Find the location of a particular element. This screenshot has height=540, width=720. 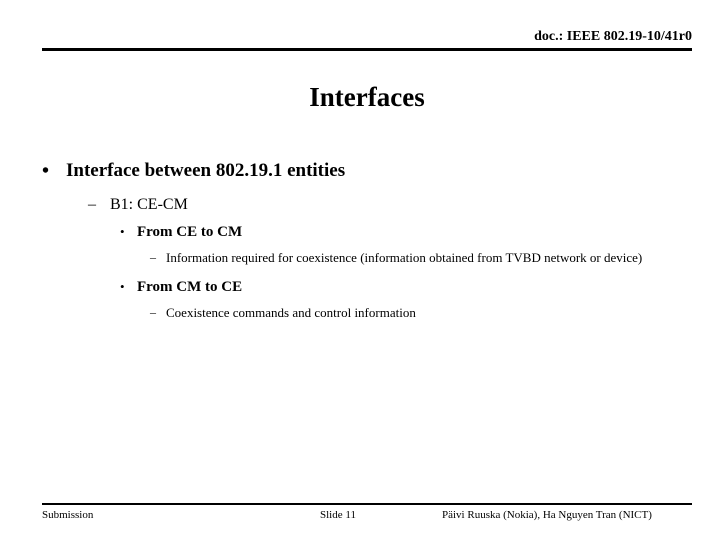

slide-header: doc.: IEEE 802.19-10/41r0 is located at coordinates (367, 39).